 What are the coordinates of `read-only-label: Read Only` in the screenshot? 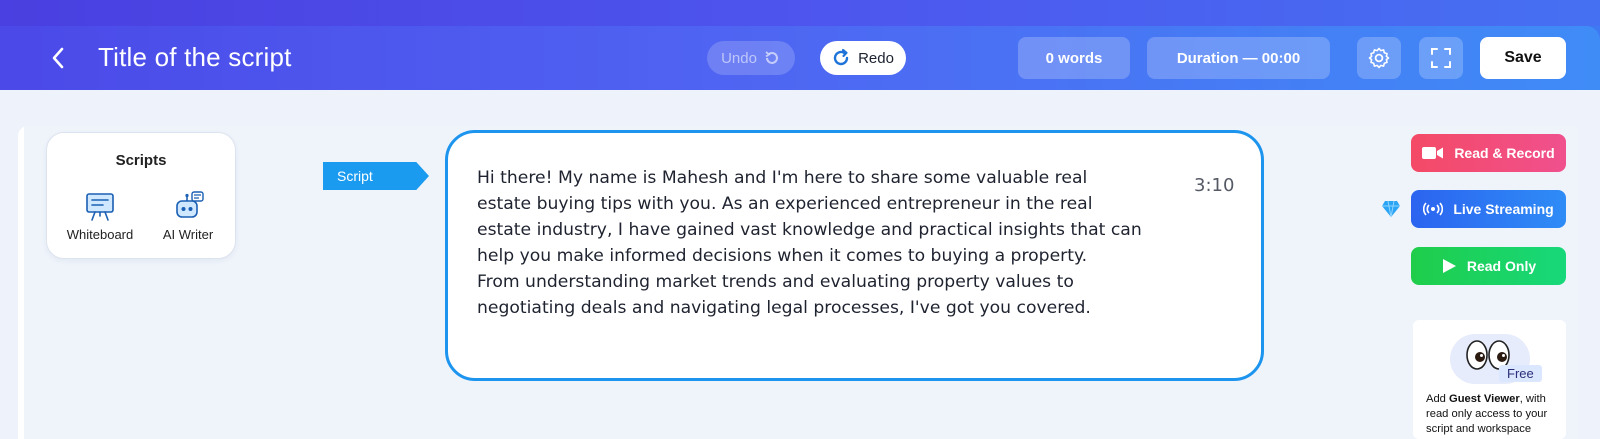 It's located at (1501, 266).